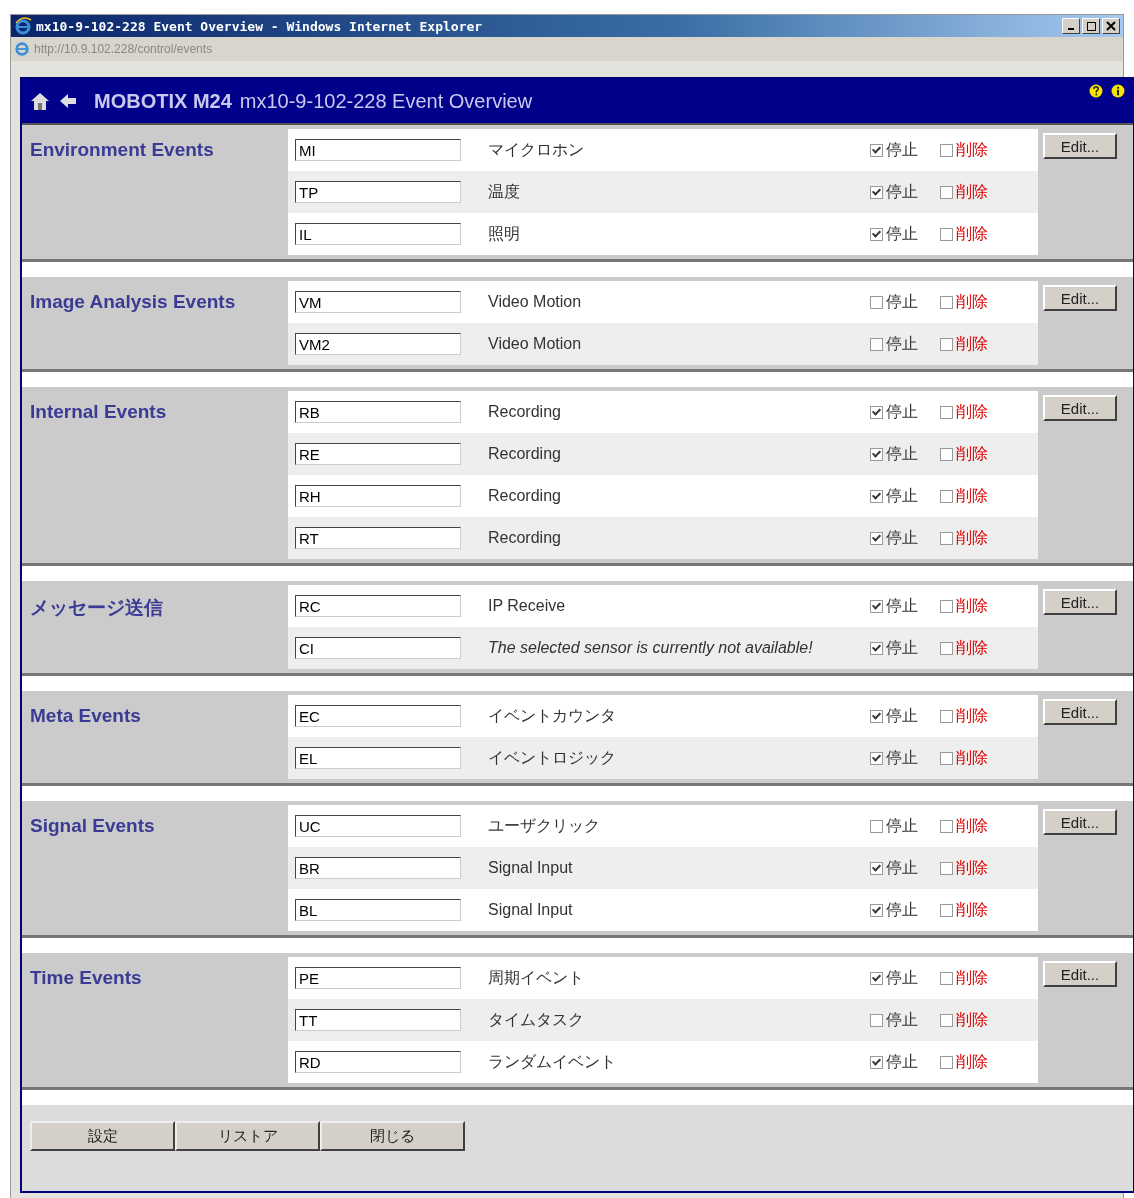 The height and width of the screenshot is (1198, 1134). What do you see at coordinates (378, 826) in the screenshot?
I see `event-code-field: UC` at bounding box center [378, 826].